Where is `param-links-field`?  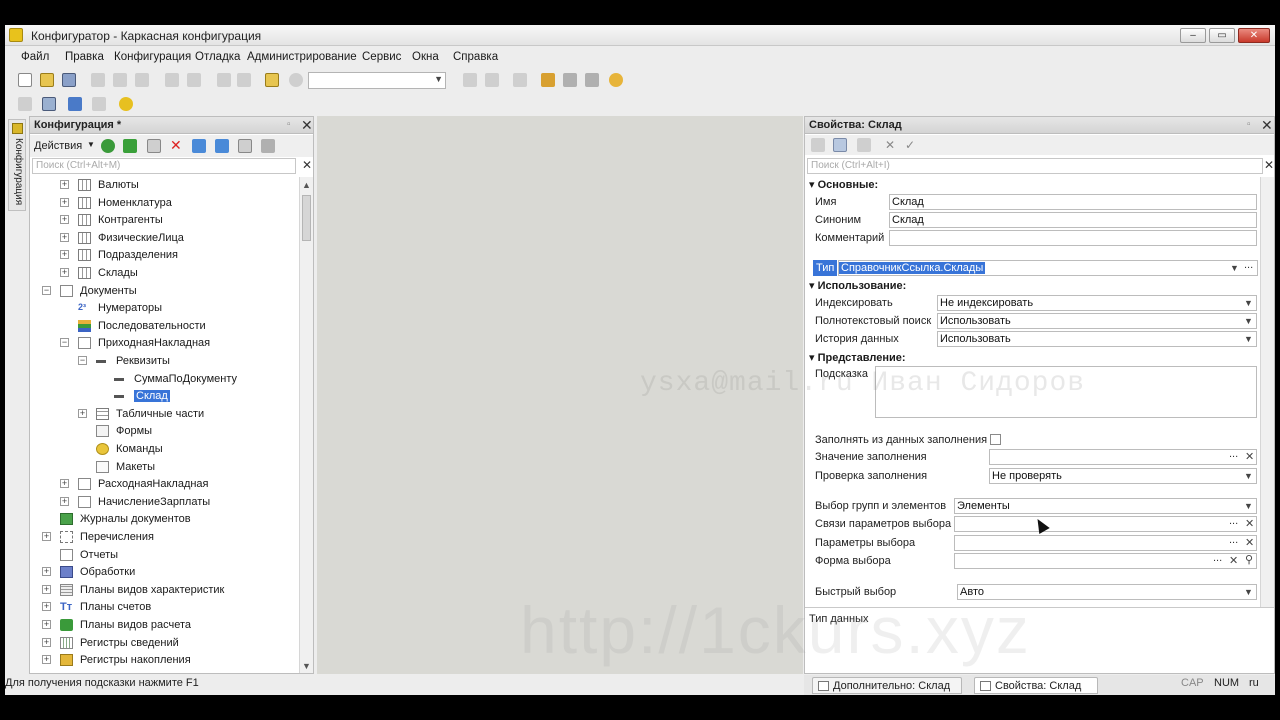 param-links-field is located at coordinates (1105, 524).